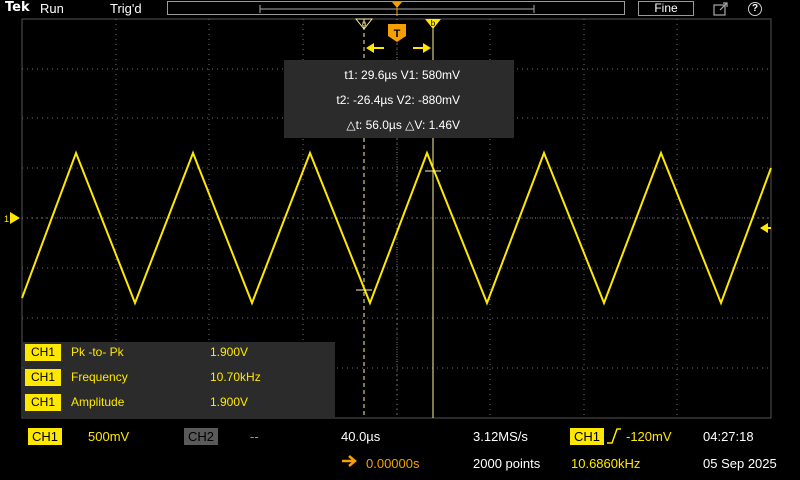  I want to click on record-length: 2000 points, so click(506, 463).